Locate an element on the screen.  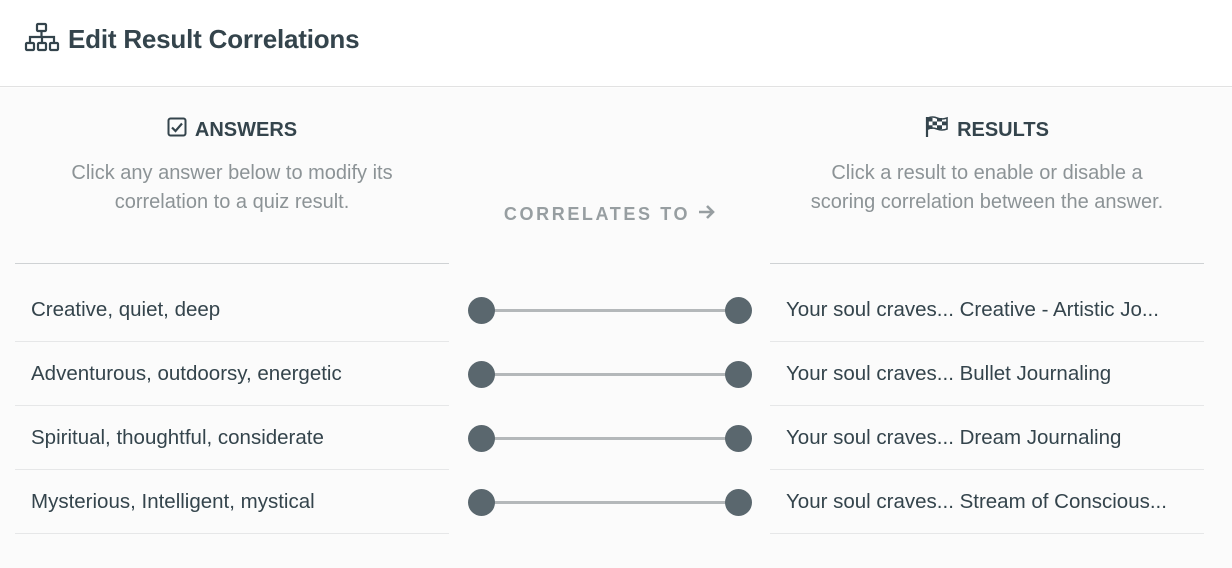
result-row: Your soul craves... Bullet Journaling is located at coordinates (987, 374).